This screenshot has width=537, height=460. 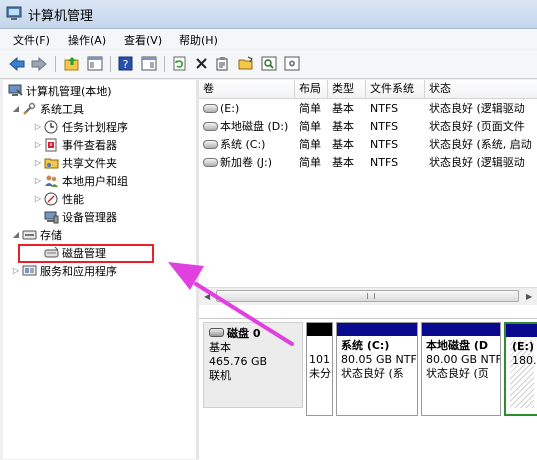 I want to click on volume-name: 新加卷 (J:), so click(x=246, y=162).